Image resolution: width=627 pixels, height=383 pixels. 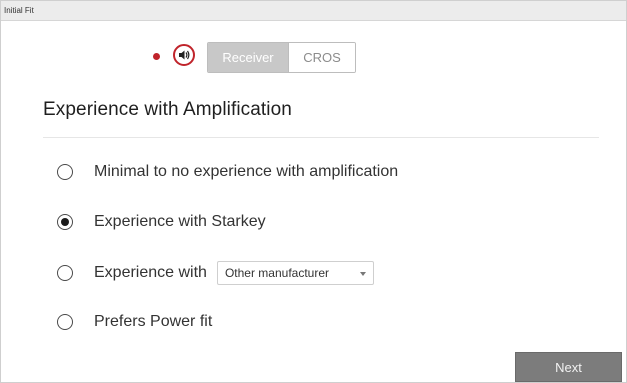 I want to click on option-prefers-power-fit: Prefers Power fit, so click(x=134, y=322).